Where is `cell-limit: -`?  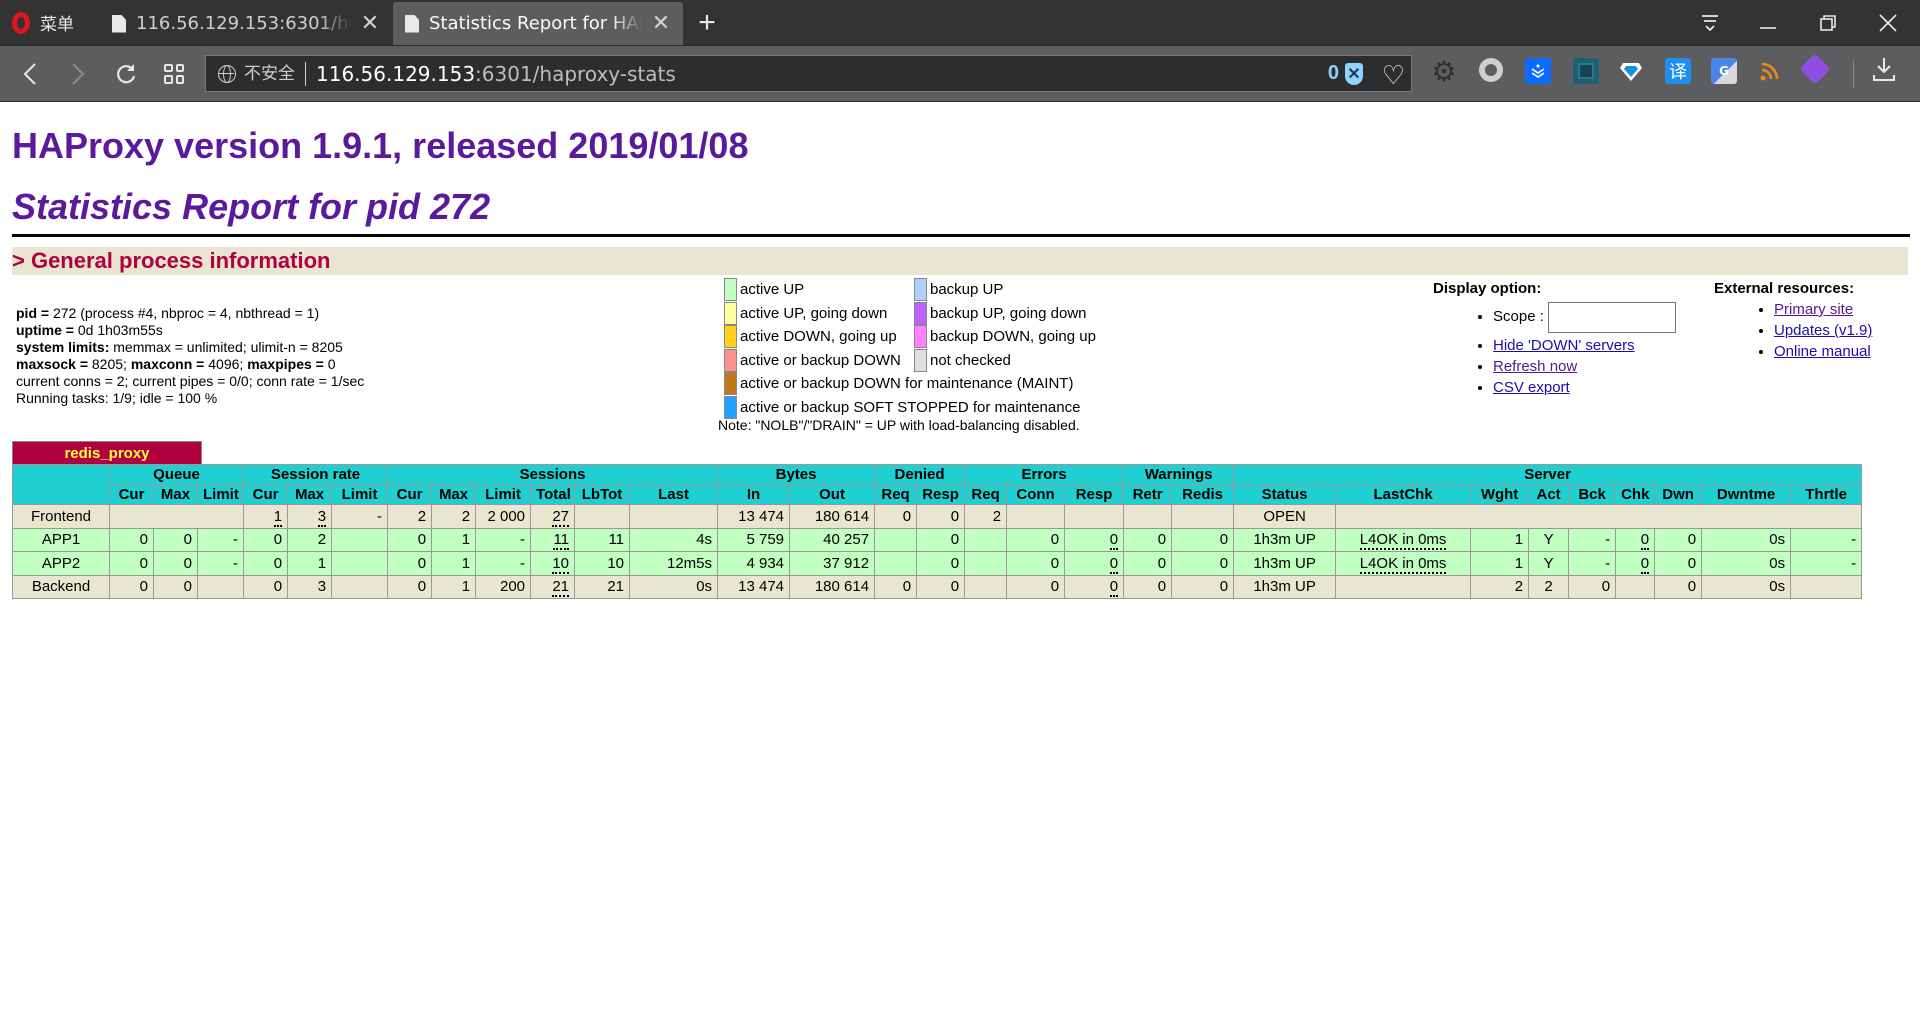
cell-limit: - is located at coordinates (360, 516).